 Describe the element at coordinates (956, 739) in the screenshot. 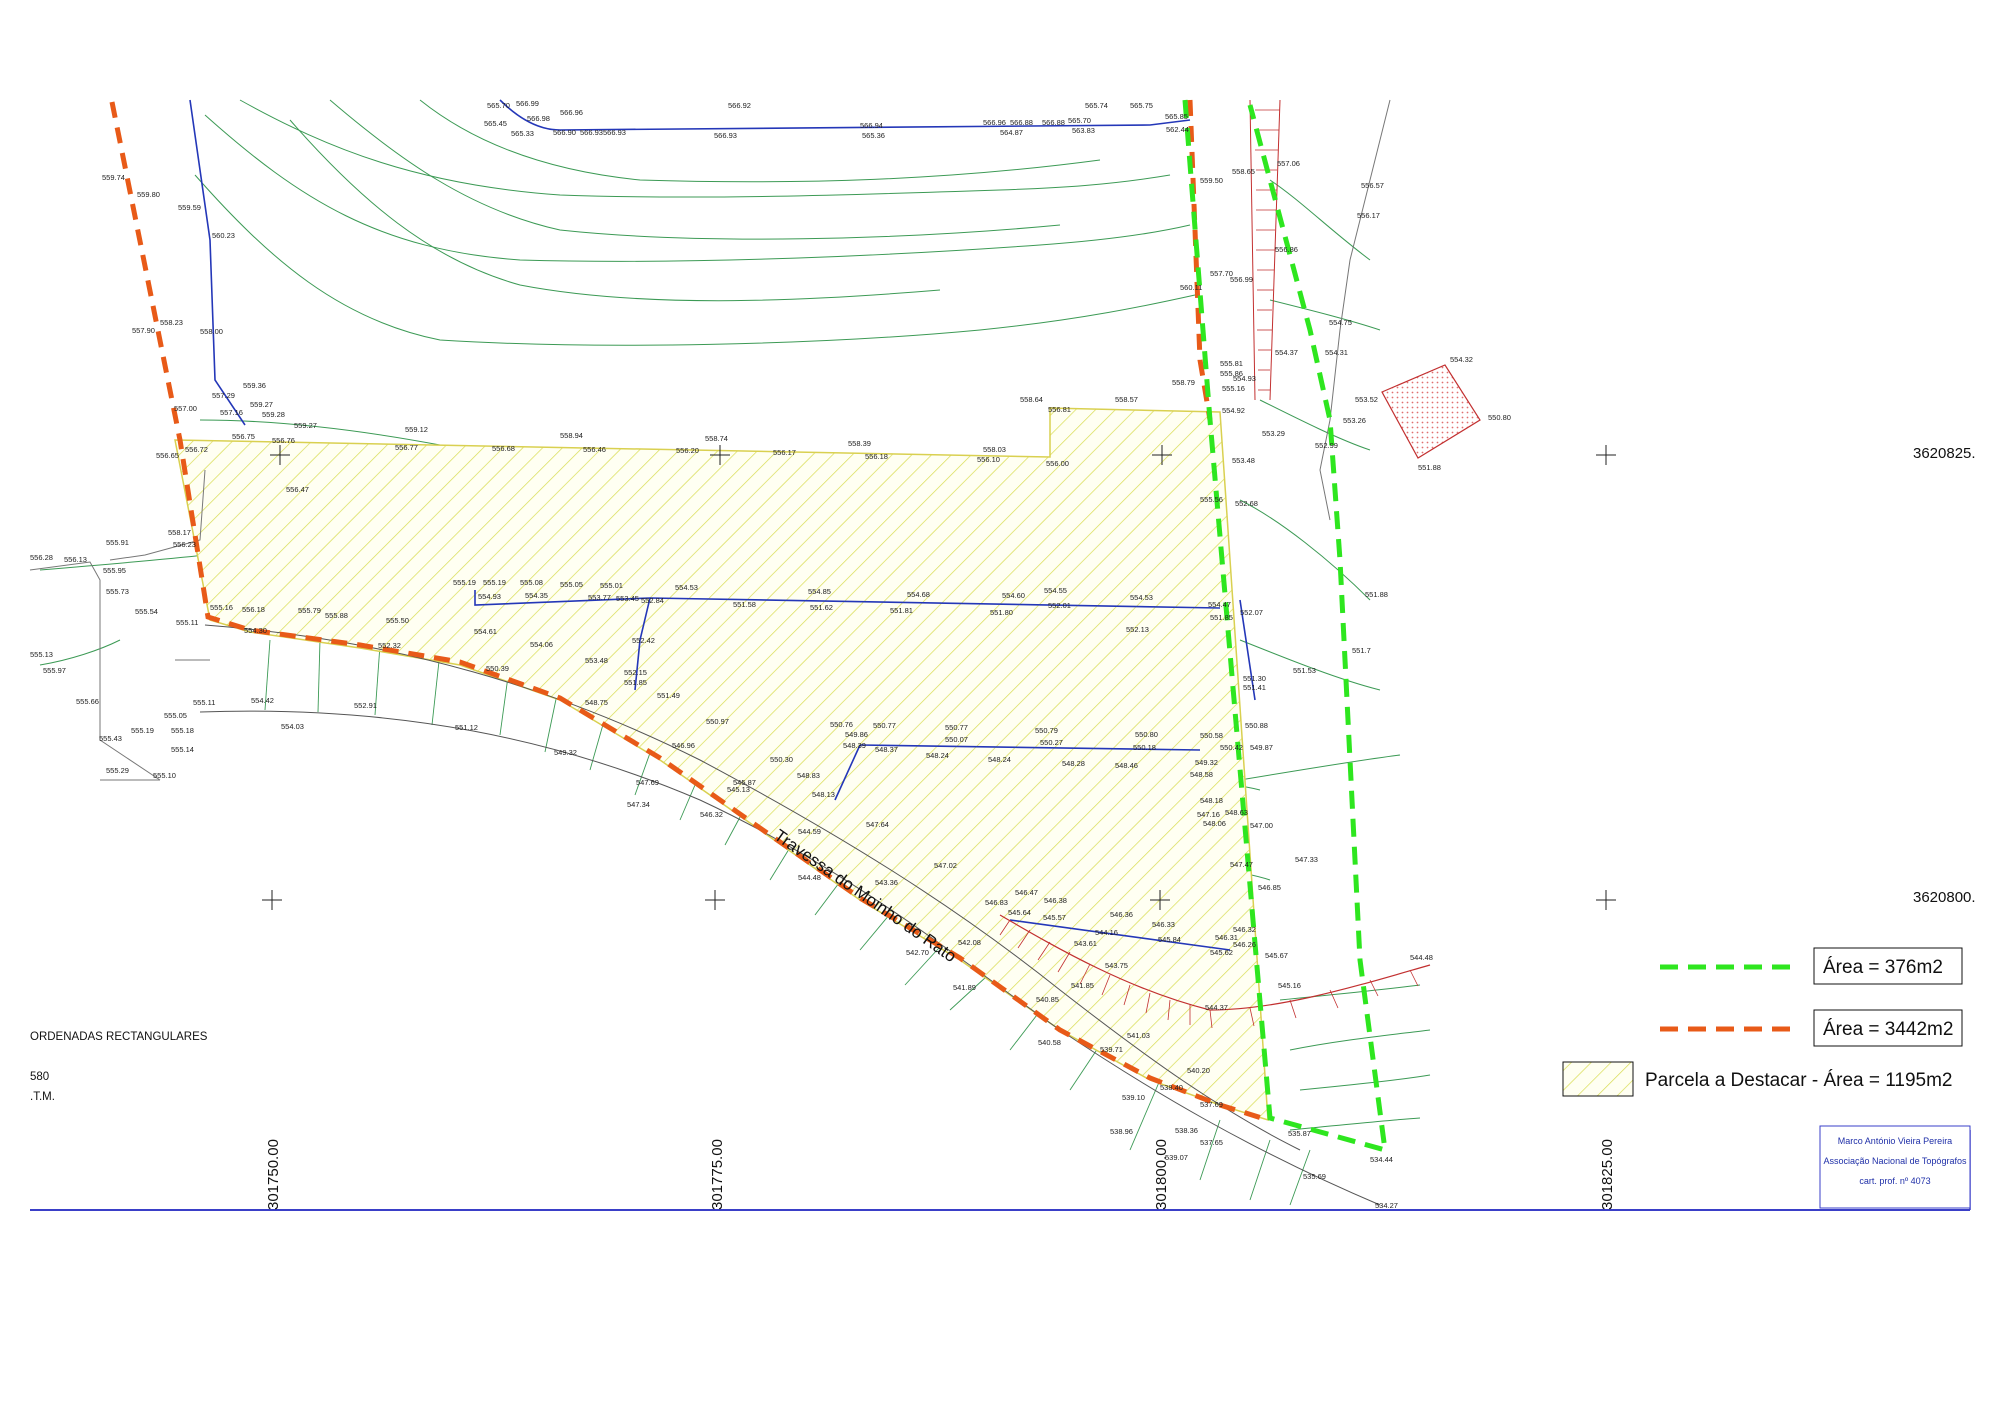

I see `elevation-label: 550.07` at that location.